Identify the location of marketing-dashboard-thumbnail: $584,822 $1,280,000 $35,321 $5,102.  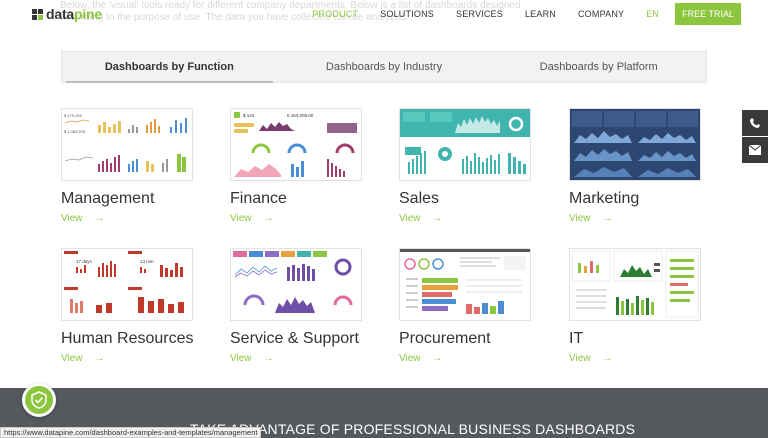
(635, 144).